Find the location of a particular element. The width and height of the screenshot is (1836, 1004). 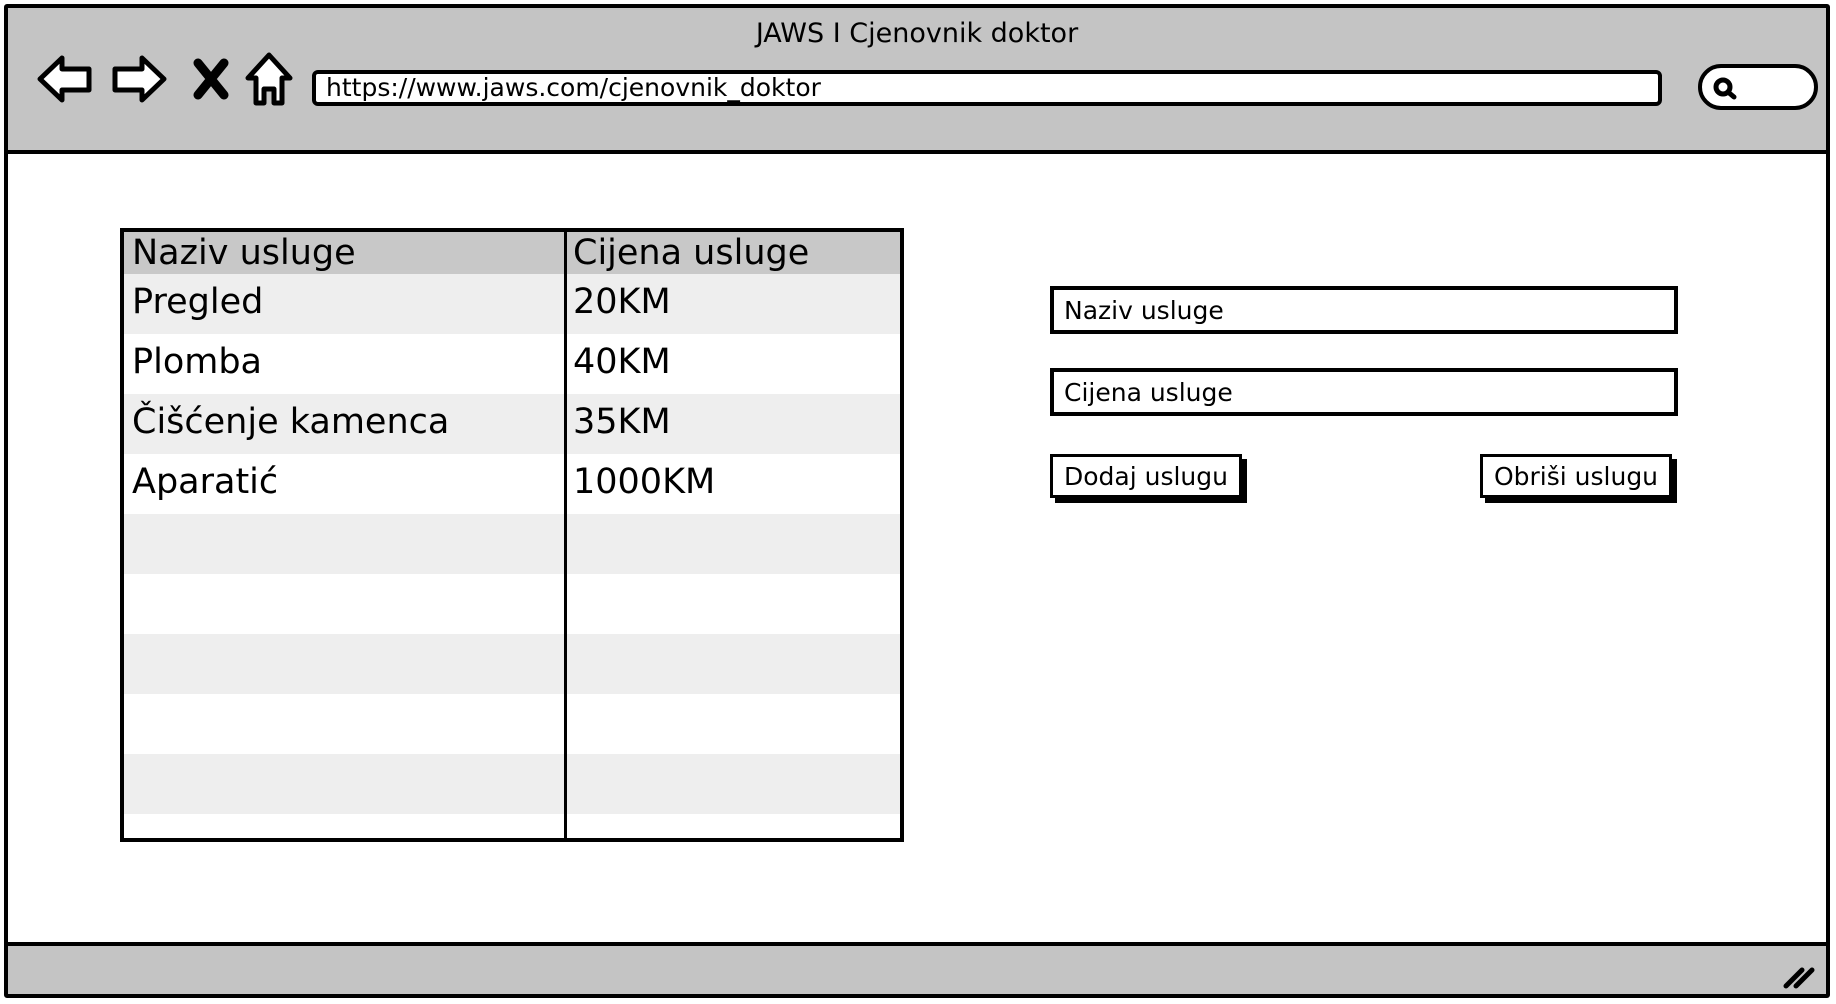

forward-arrow-icon is located at coordinates (139, 79).